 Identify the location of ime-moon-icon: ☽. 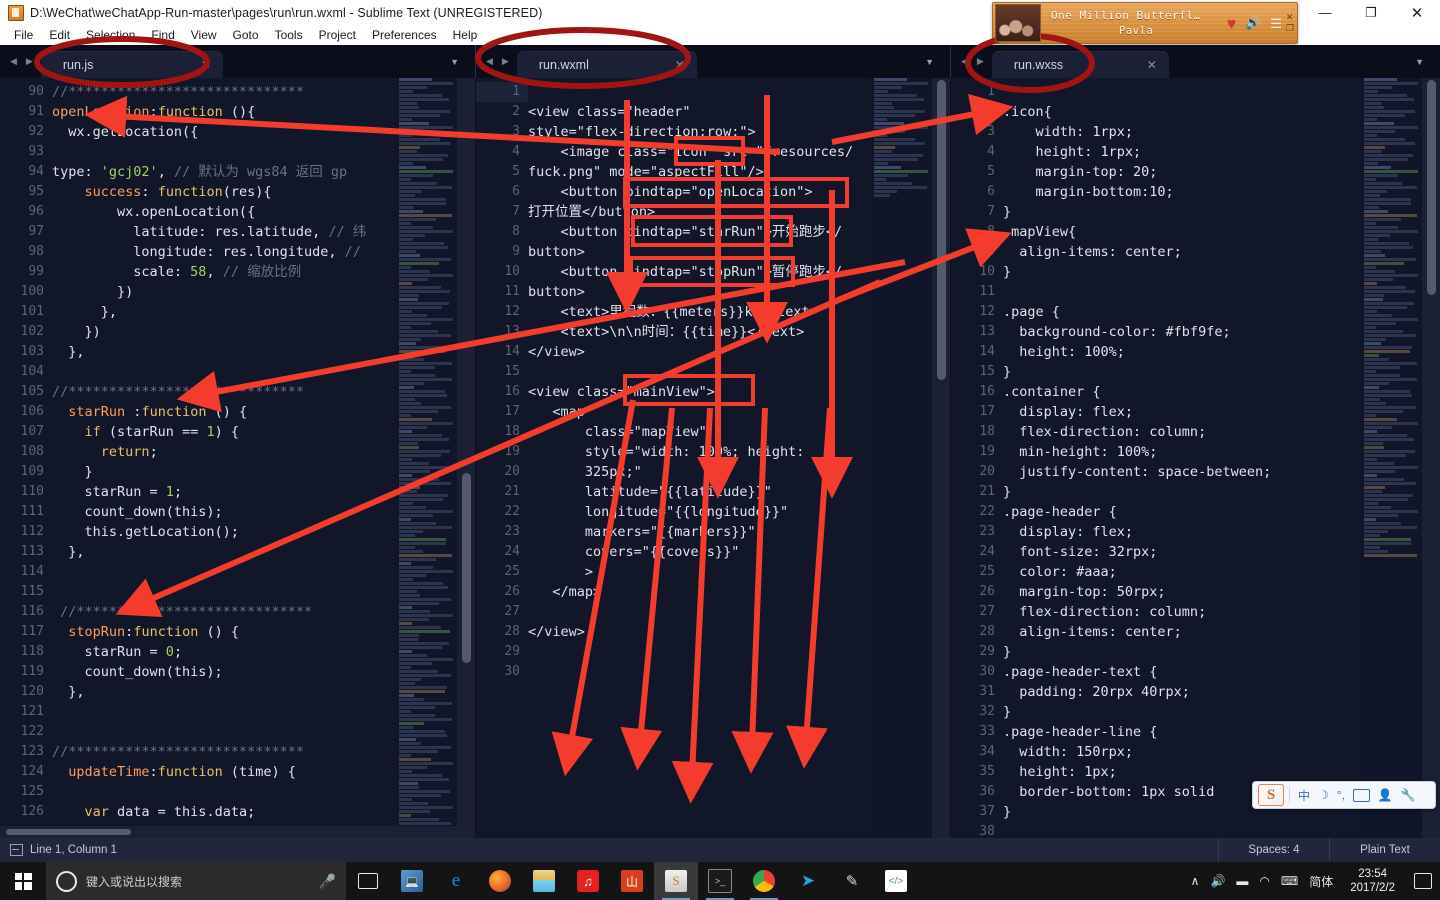
(1323, 795).